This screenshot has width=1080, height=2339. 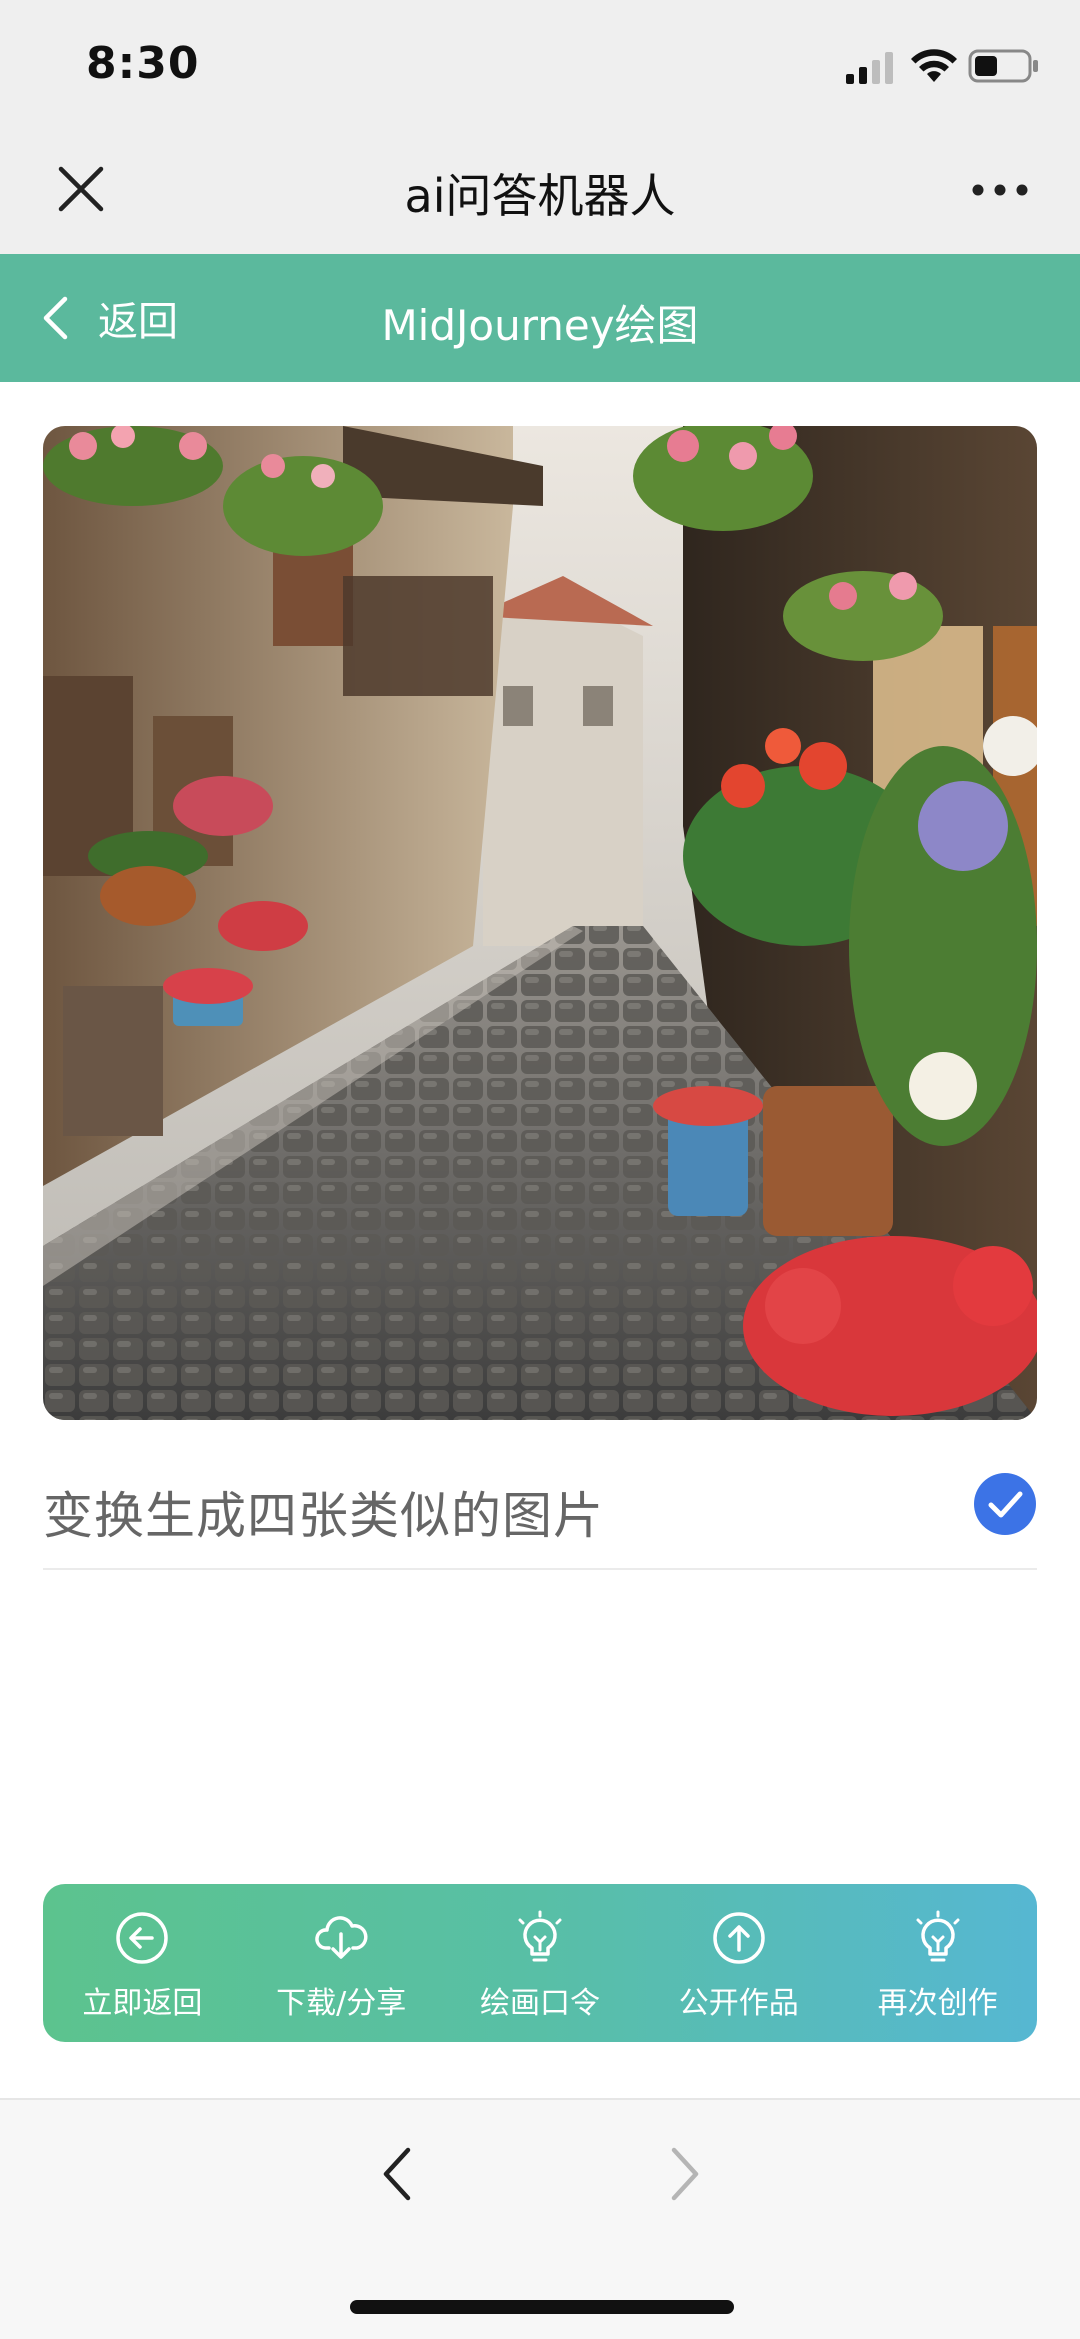 I want to click on action-publish: 公开作品, so click(x=738, y=1963).